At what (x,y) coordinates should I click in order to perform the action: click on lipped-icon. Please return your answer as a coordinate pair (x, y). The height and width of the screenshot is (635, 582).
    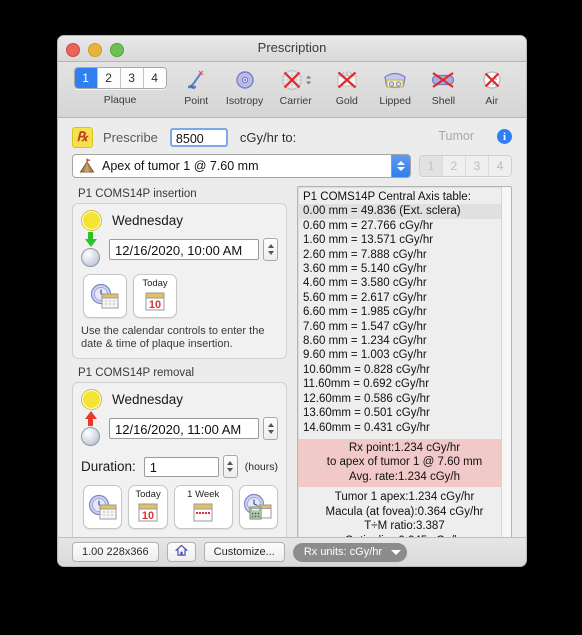
    Looking at the image, I should click on (395, 80).